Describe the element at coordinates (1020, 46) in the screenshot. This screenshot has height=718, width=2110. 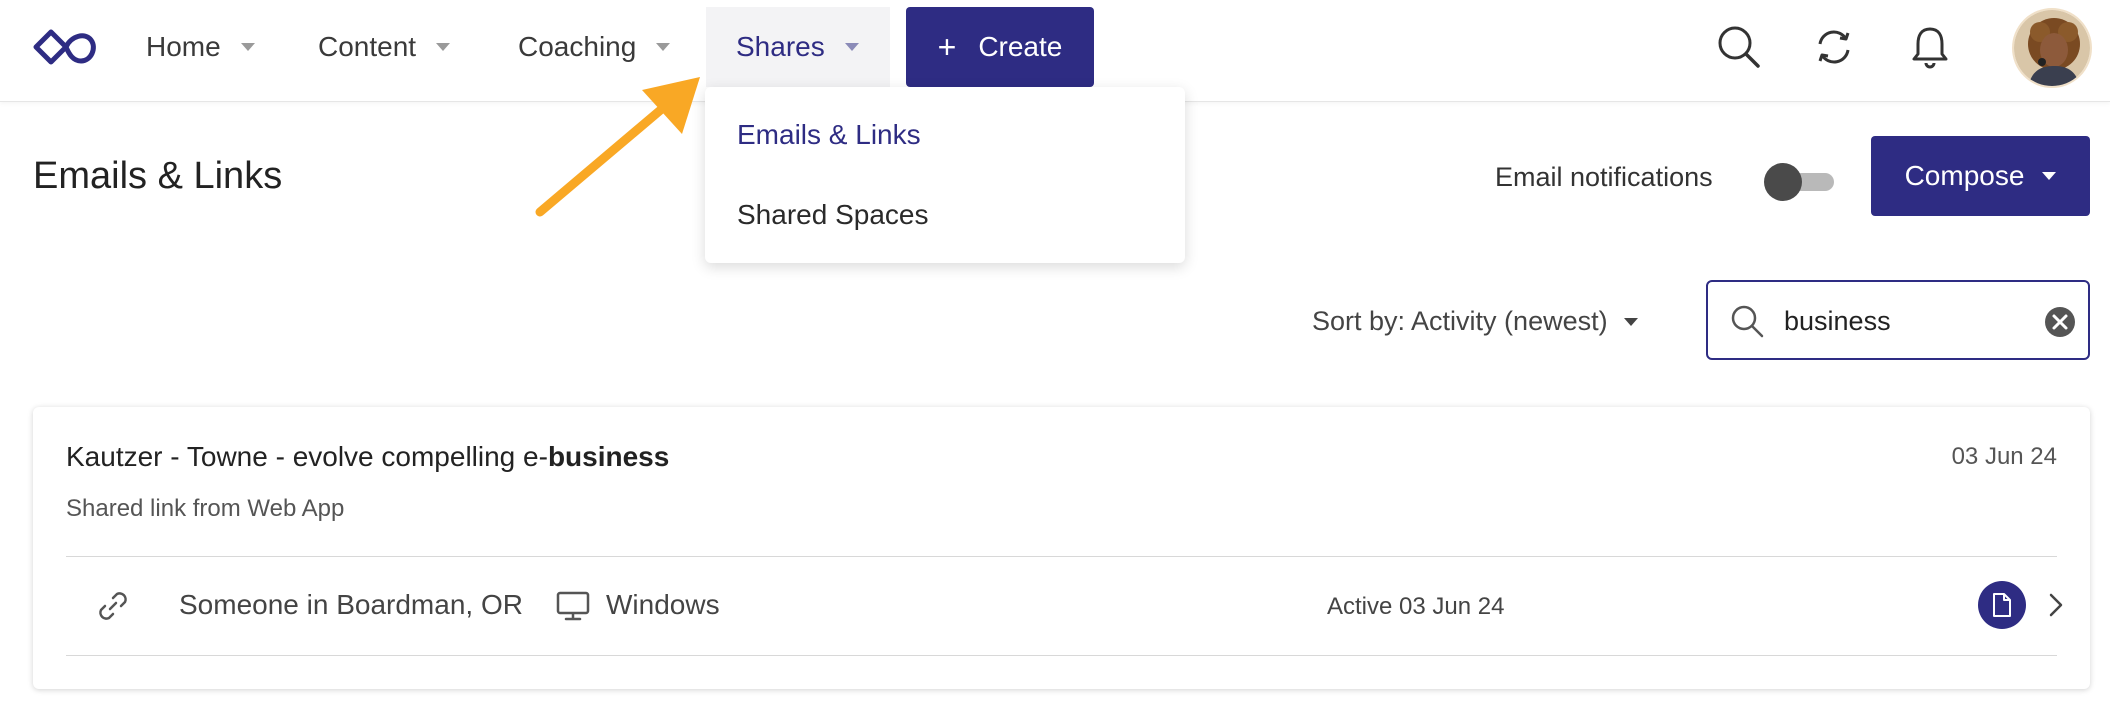
I see `create-button-label: Create` at that location.